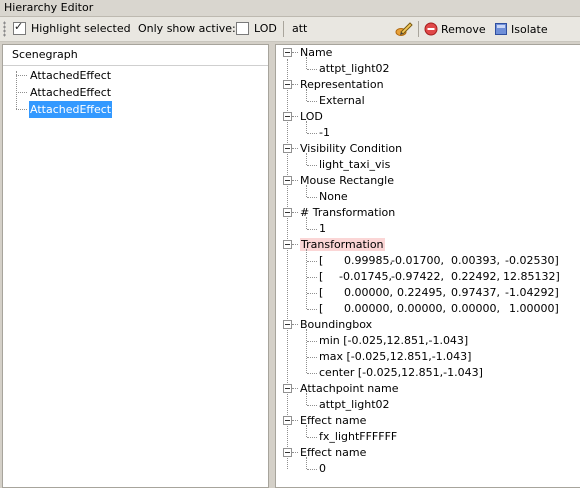 Image resolution: width=580 pixels, height=488 pixels. Describe the element at coordinates (404, 29) in the screenshot. I see `edit-button` at that location.